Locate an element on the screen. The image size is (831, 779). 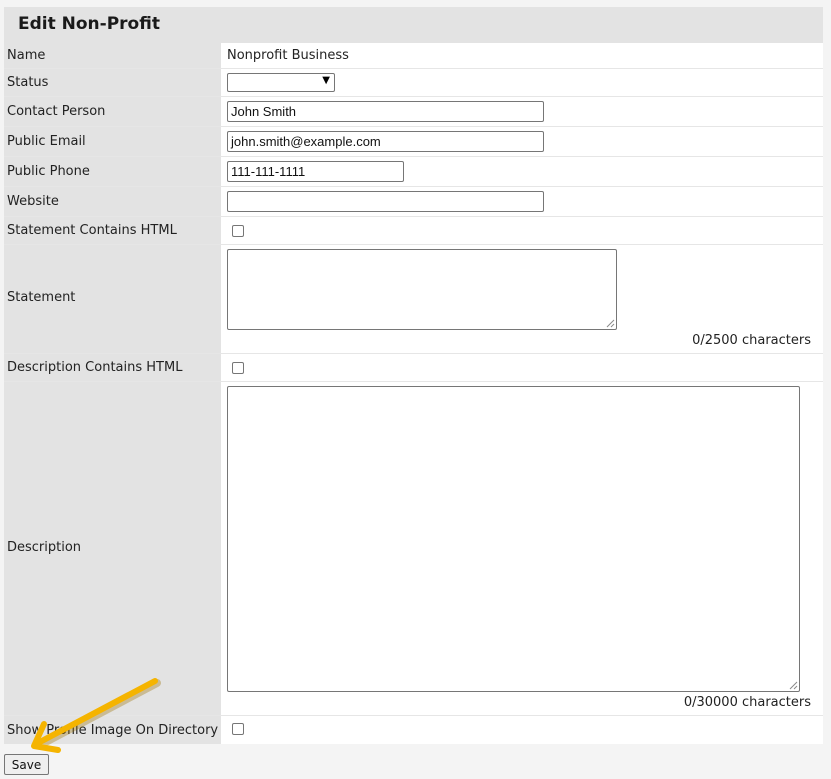
statement-html-label: Statement Contains HTML is located at coordinates (92, 230).